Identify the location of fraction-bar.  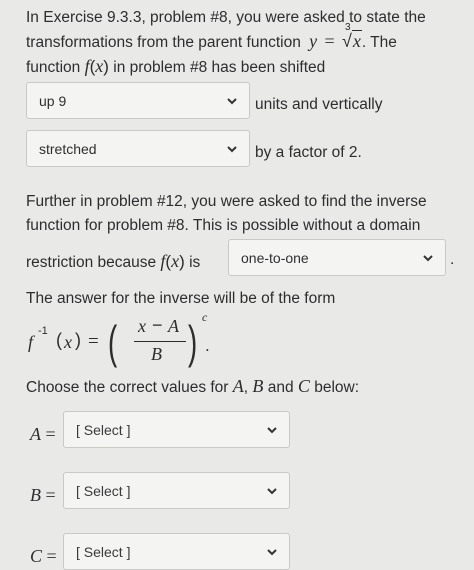
(160, 341).